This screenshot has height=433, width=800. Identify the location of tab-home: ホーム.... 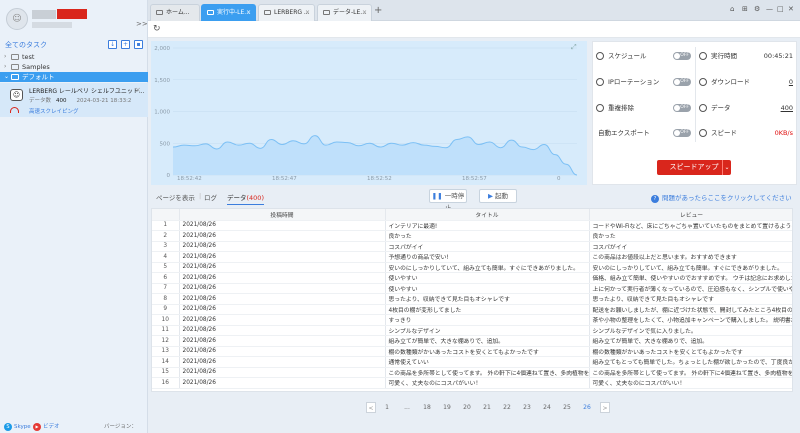
(175, 12).